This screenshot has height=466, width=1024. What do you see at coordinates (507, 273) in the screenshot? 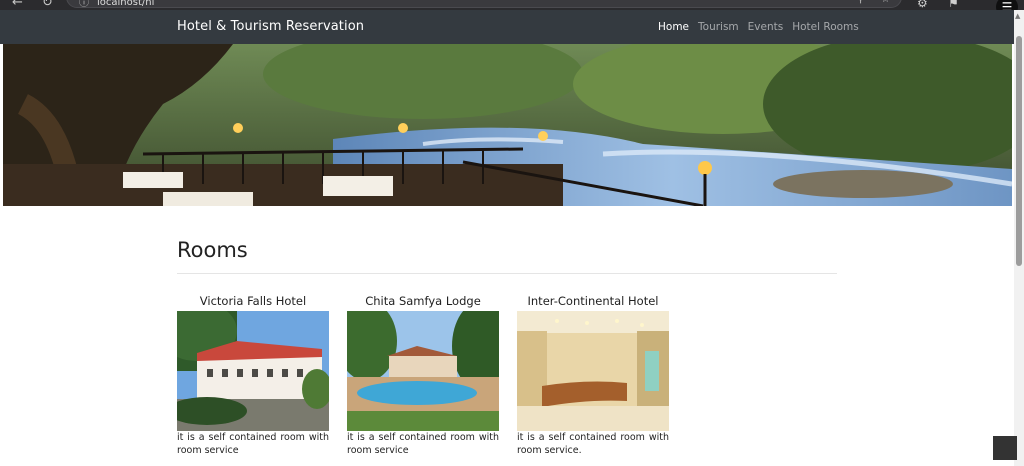
I see `heading-divider` at bounding box center [507, 273].